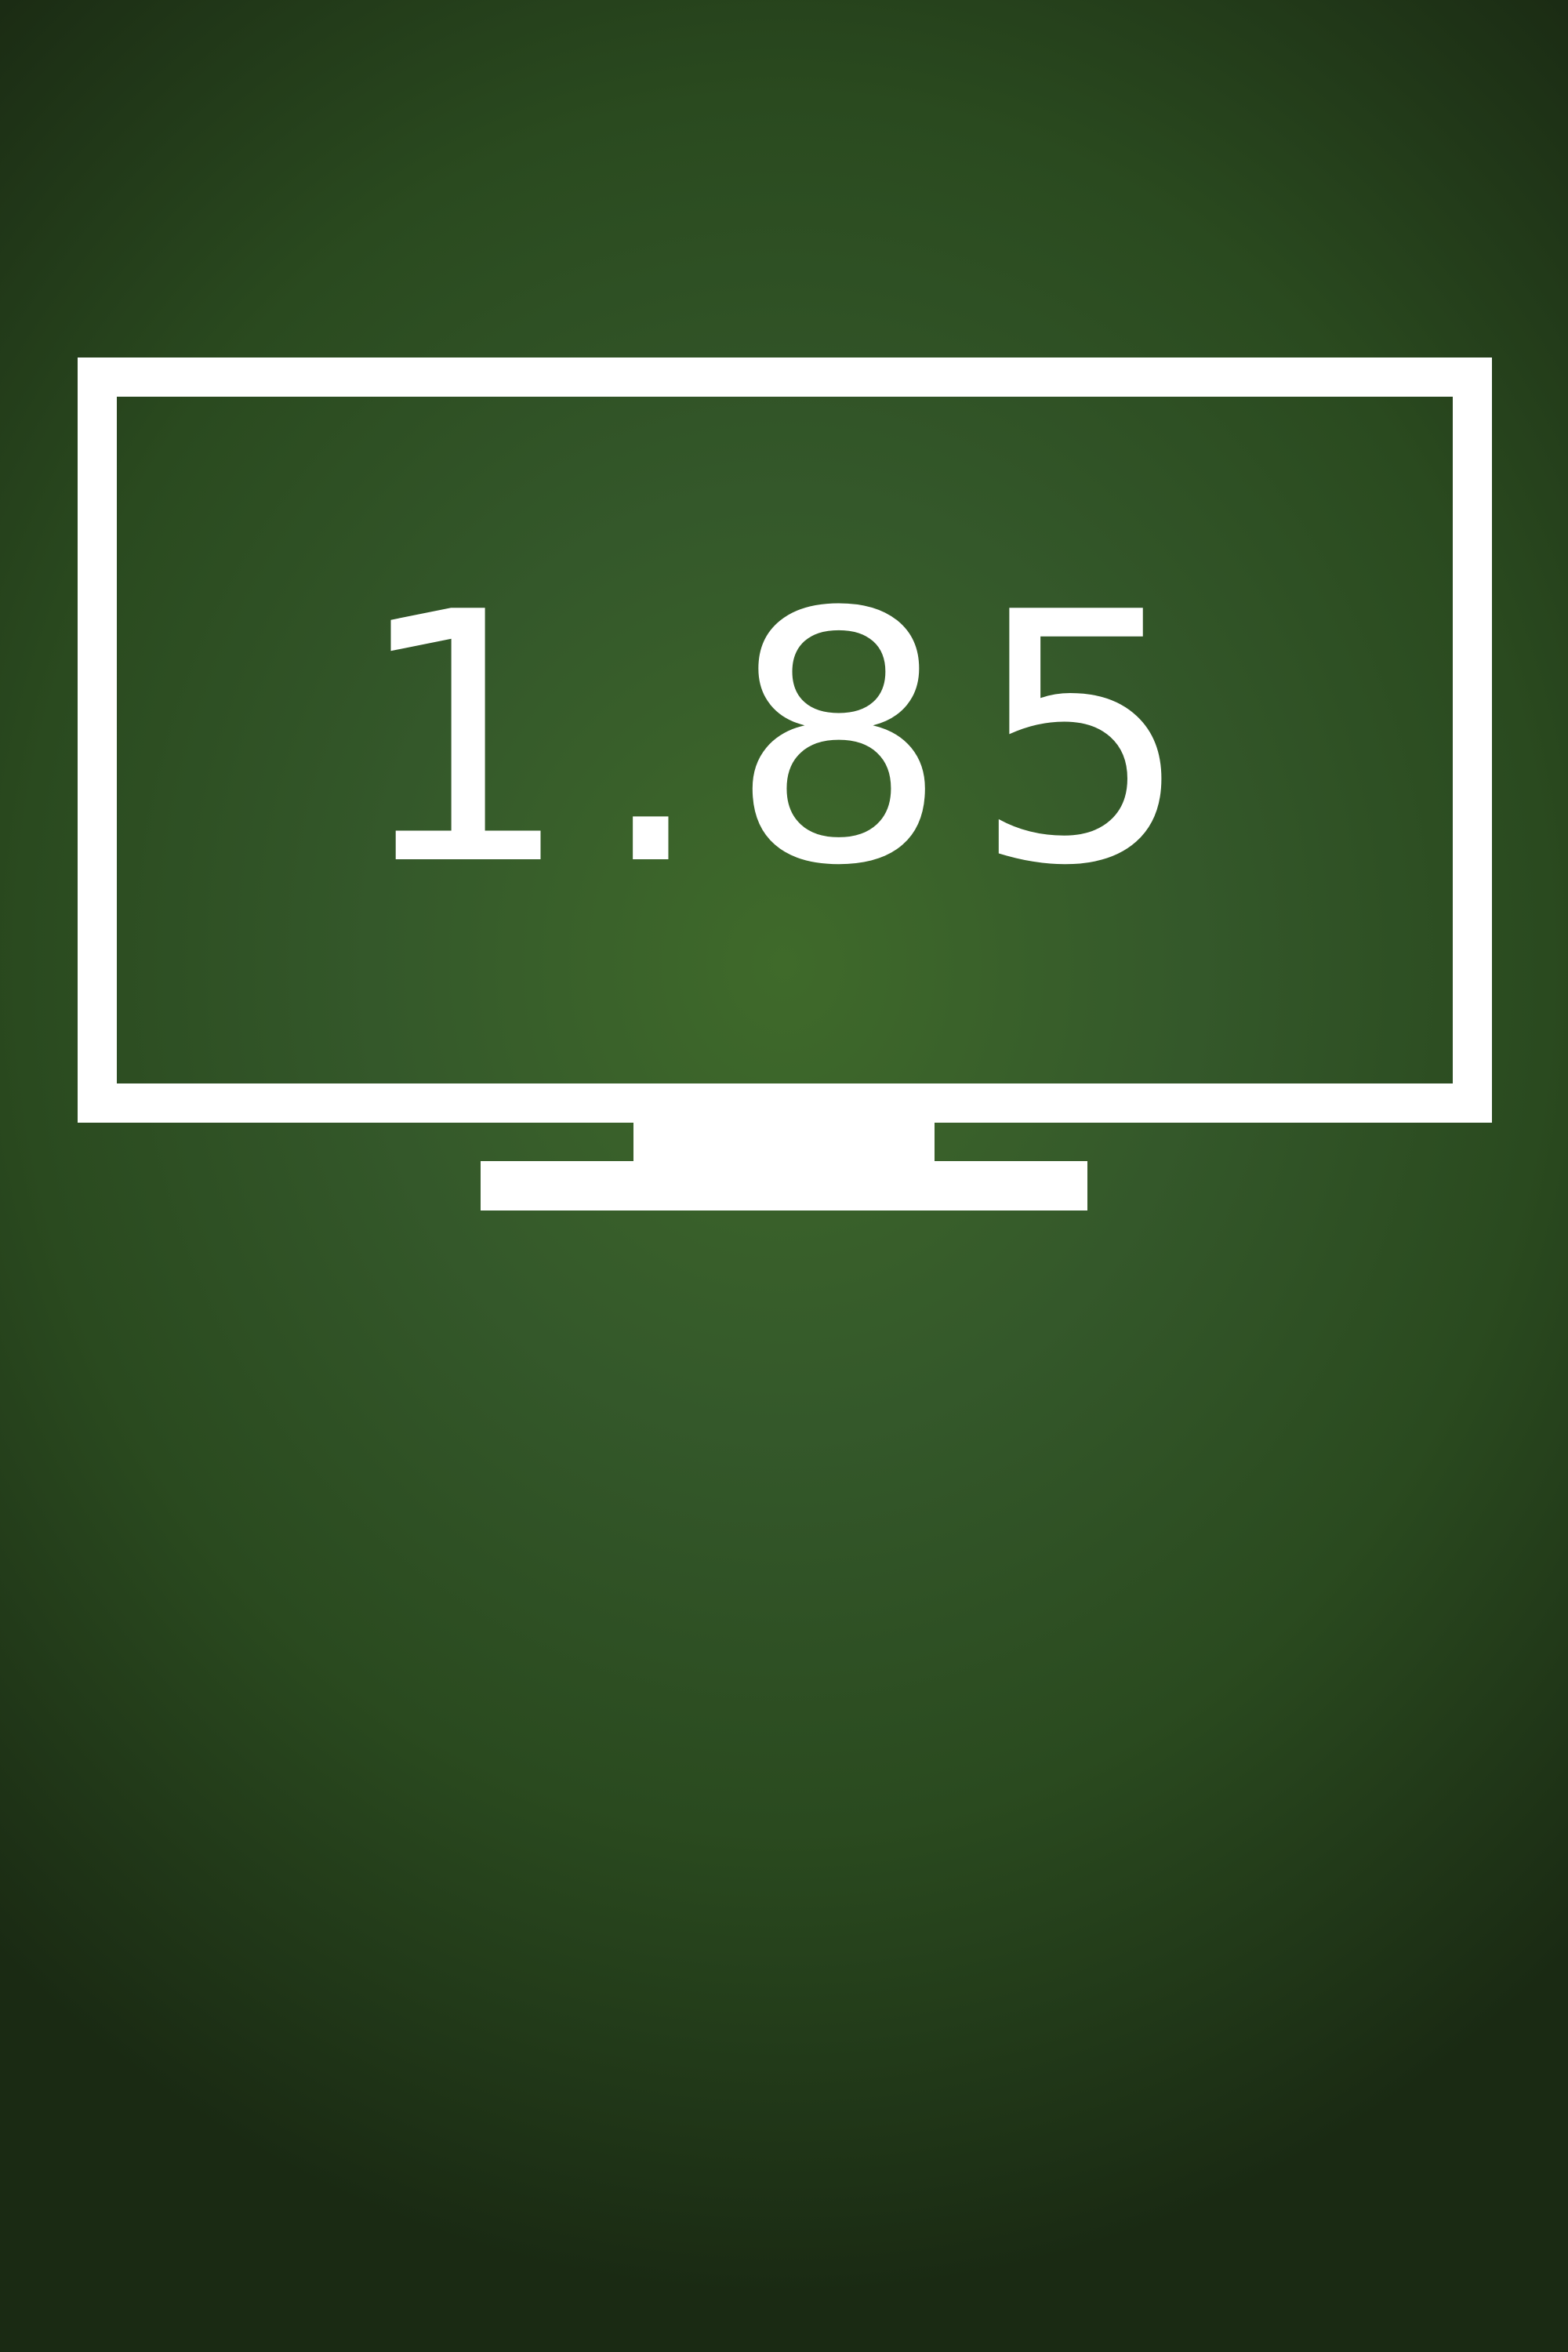  What do you see at coordinates (784, 1141) in the screenshot?
I see `monitor-neck` at bounding box center [784, 1141].